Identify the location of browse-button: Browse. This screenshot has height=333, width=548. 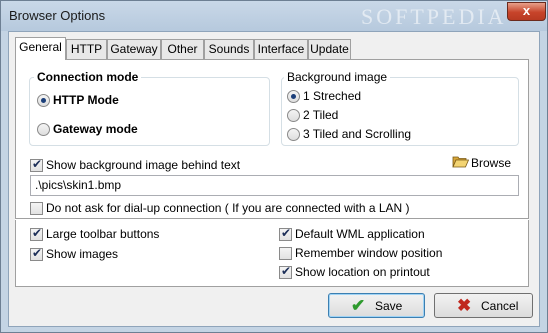
(491, 163).